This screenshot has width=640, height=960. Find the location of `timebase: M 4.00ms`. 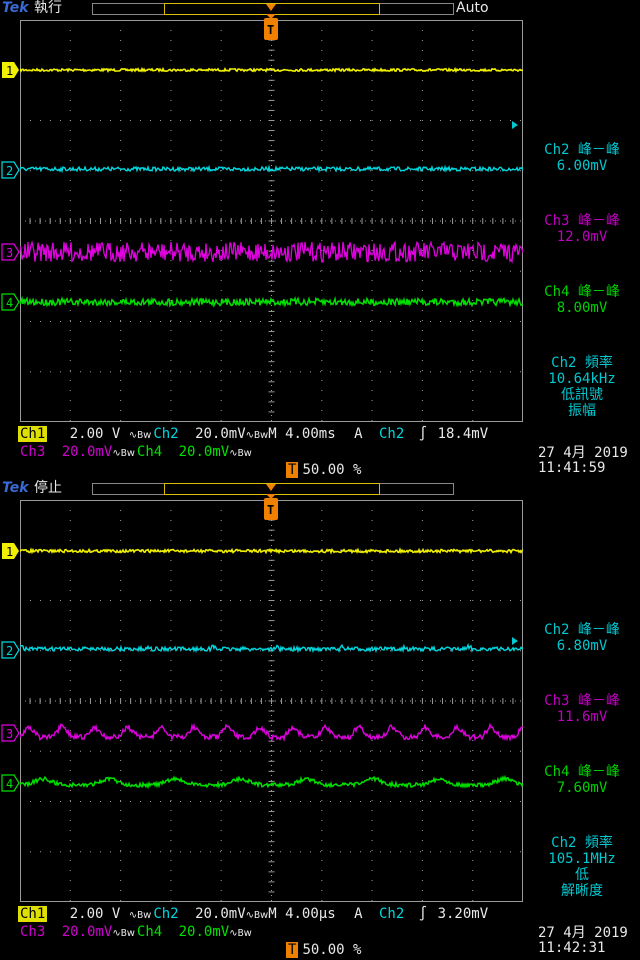

timebase: M 4.00ms is located at coordinates (302, 434).